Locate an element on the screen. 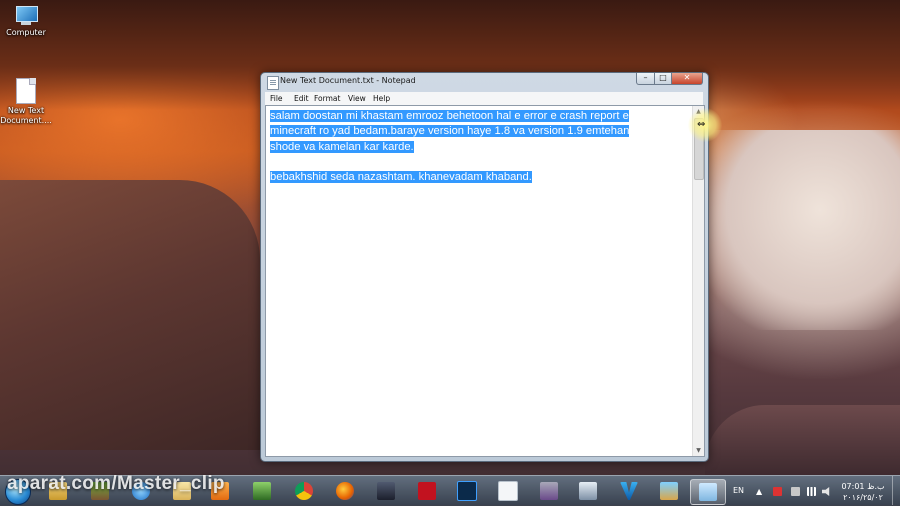  photoshop-icon is located at coordinates (467, 491).